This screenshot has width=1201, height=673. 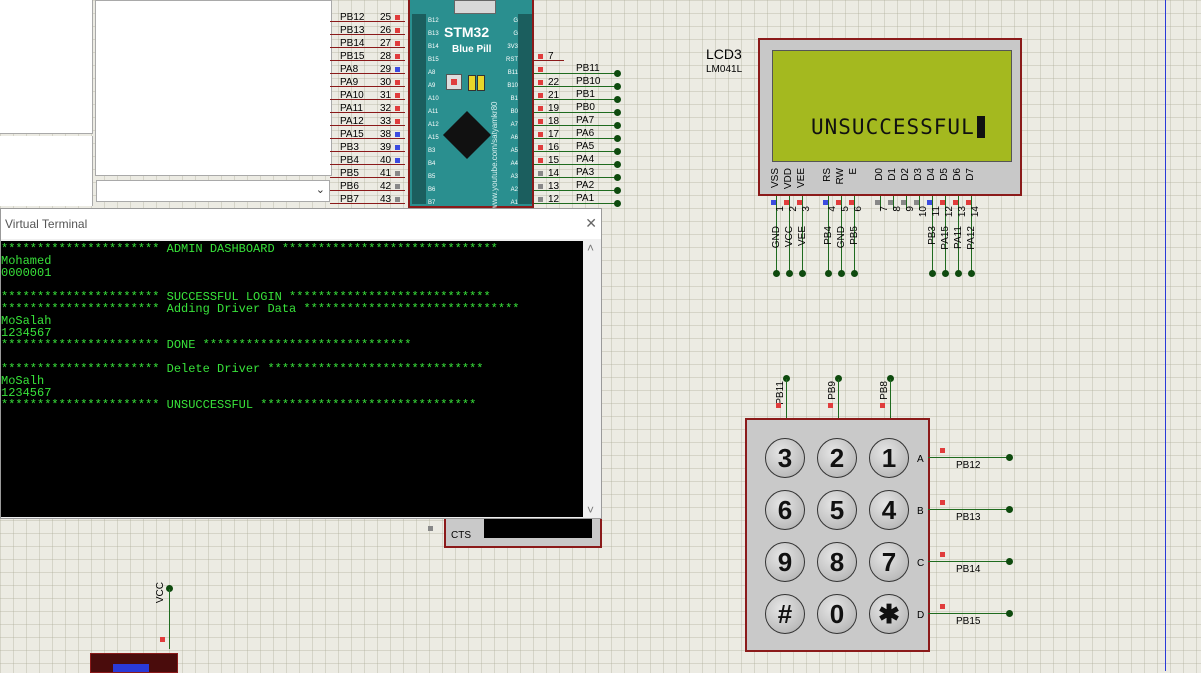 I want to click on keypad-key: 4, so click(x=889, y=510).